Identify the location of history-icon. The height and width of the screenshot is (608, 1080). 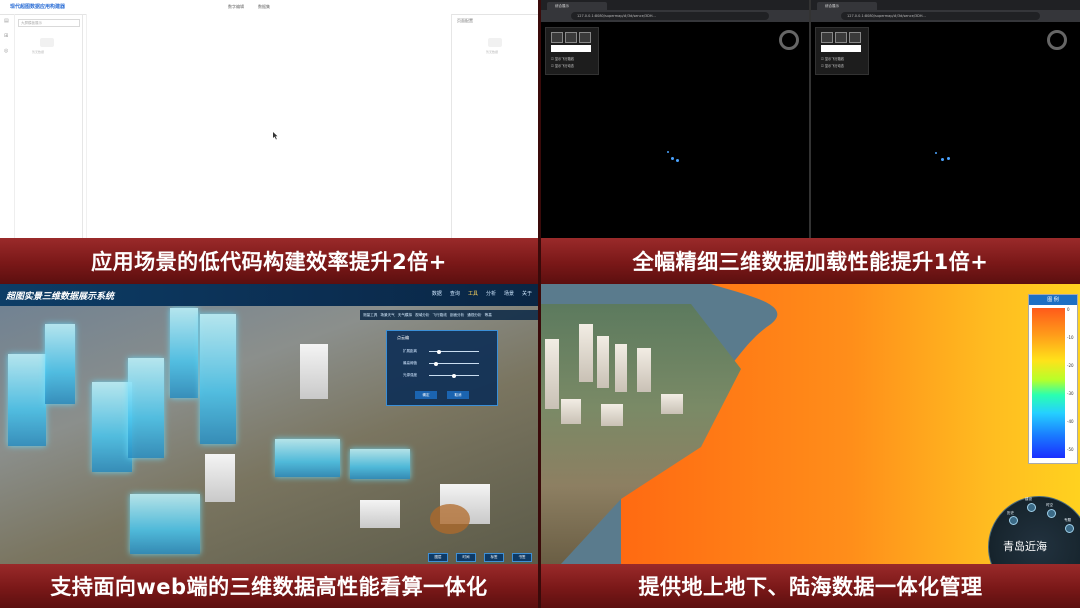
(1013, 520).